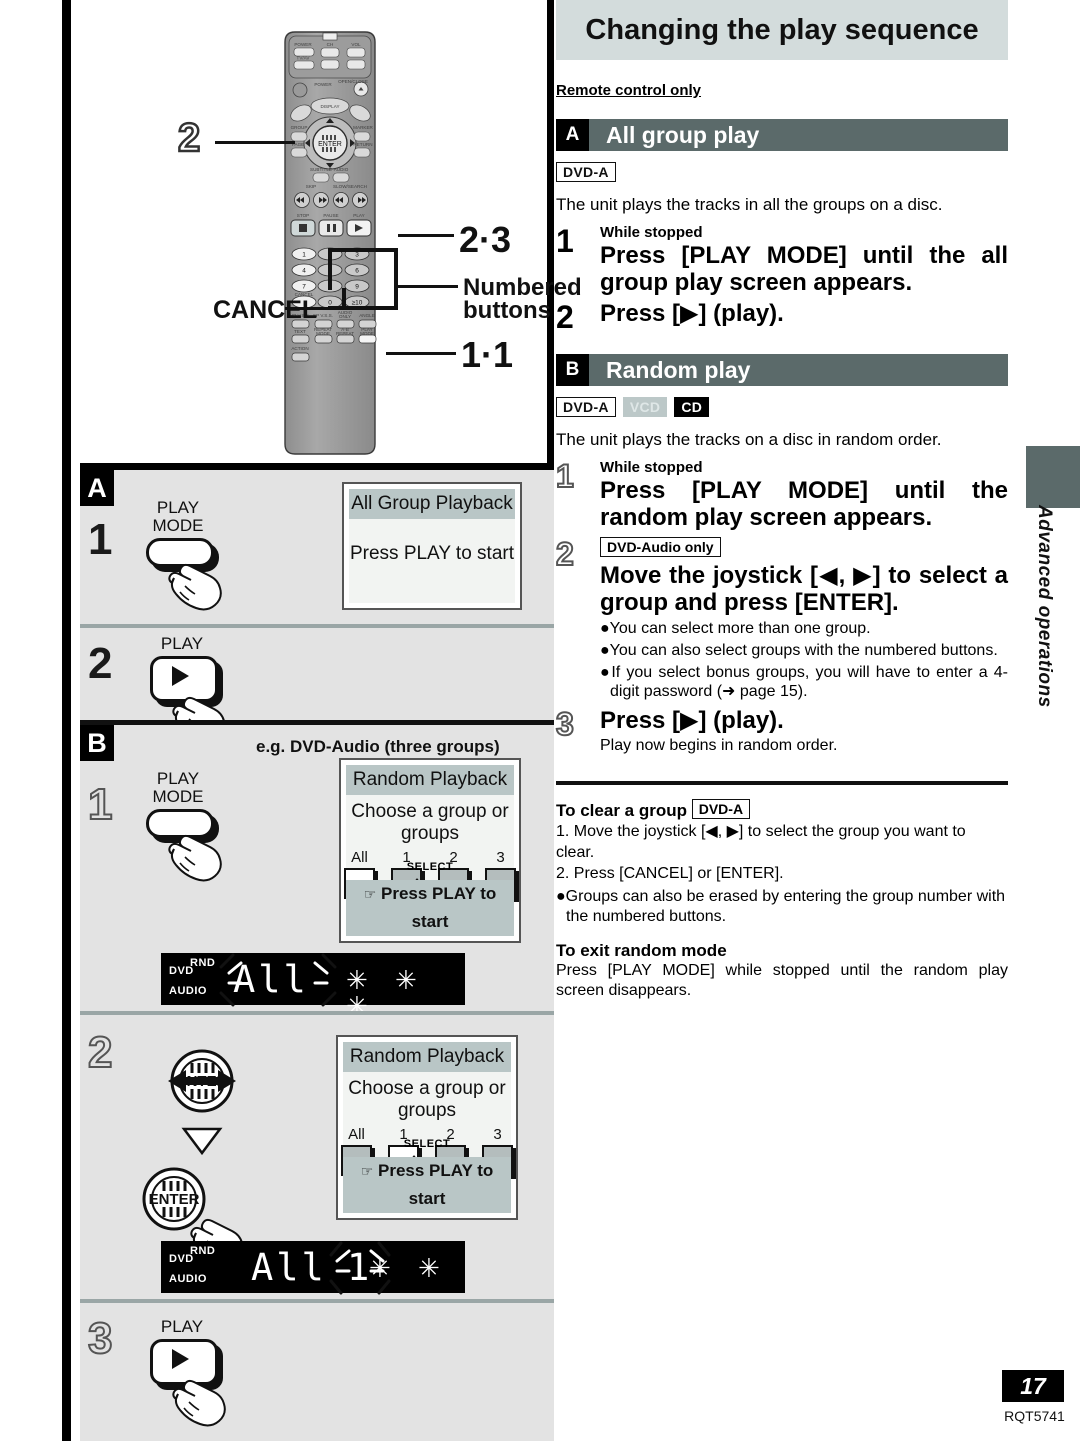 The image size is (1080, 1441). What do you see at coordinates (203, 1251) in the screenshot?
I see `vfd-label-rnd-b2: RND` at bounding box center [203, 1251].